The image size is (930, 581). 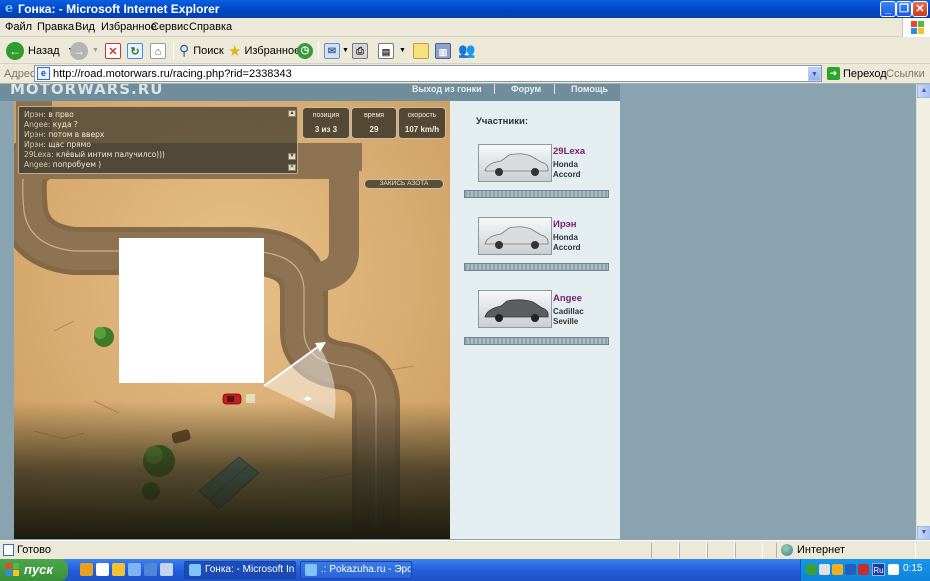 I want to click on forward-button: → ▼, so click(x=84, y=50).